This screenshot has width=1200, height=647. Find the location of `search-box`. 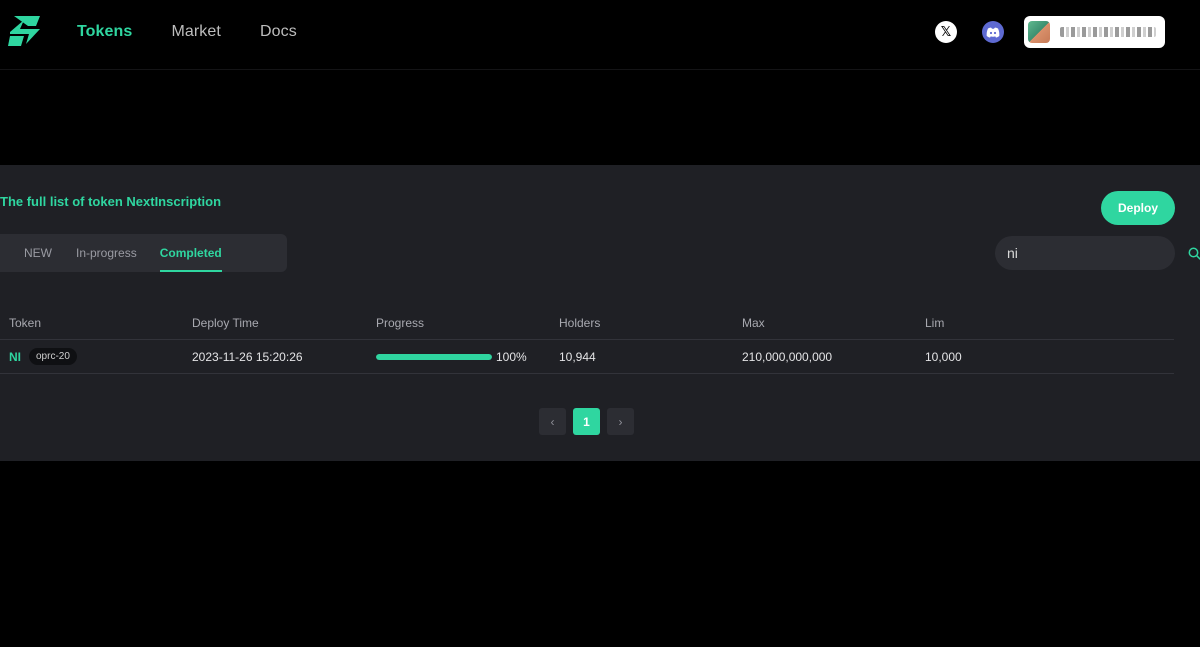

search-box is located at coordinates (1097, 253).